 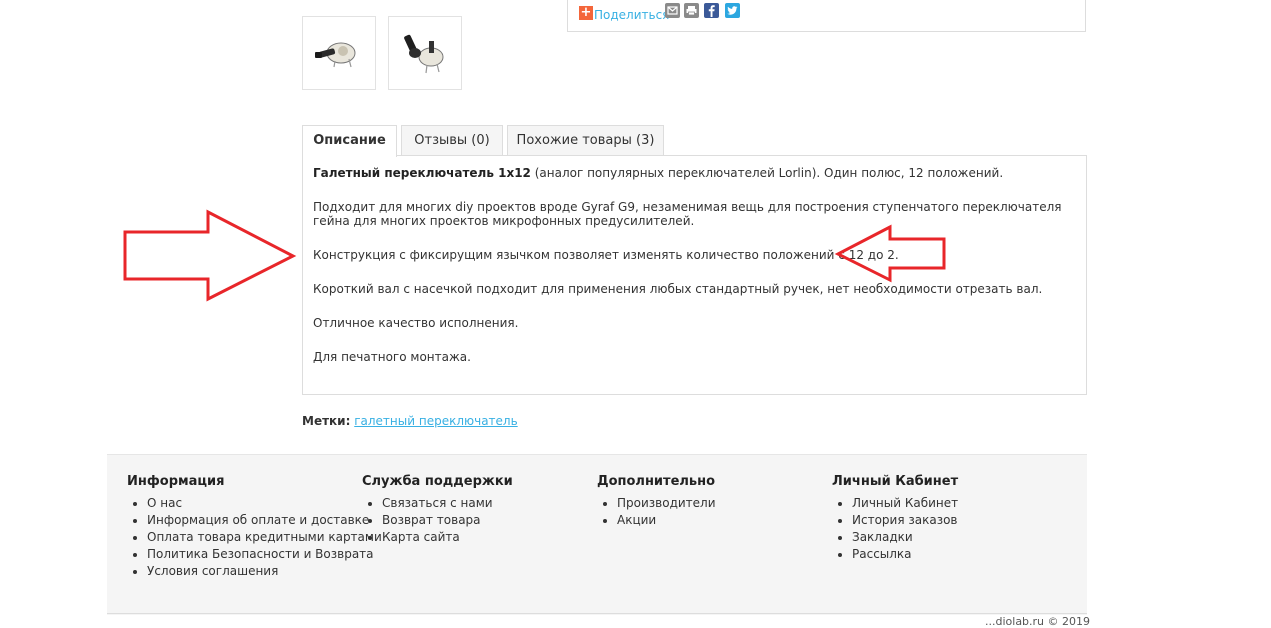 What do you see at coordinates (447, 520) in the screenshot?
I see `footer-link: Возврат товара` at bounding box center [447, 520].